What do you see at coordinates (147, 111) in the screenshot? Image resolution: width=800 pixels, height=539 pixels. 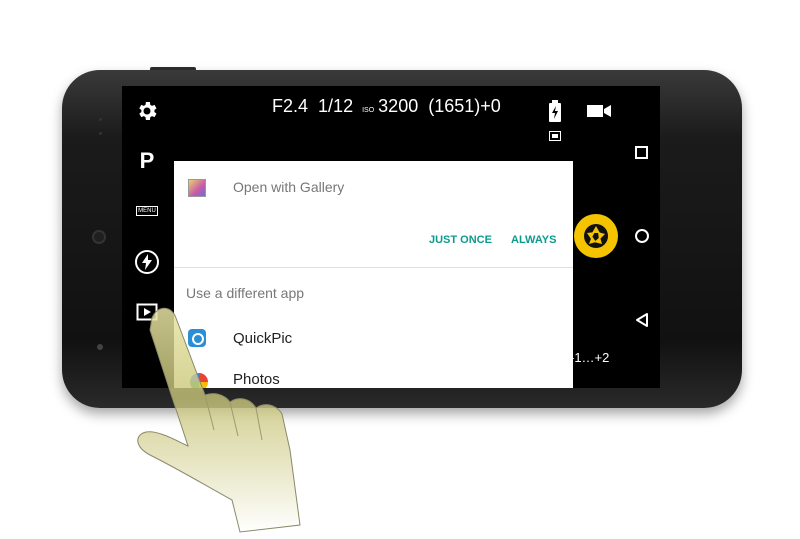 I see `settings-gear-icon` at bounding box center [147, 111].